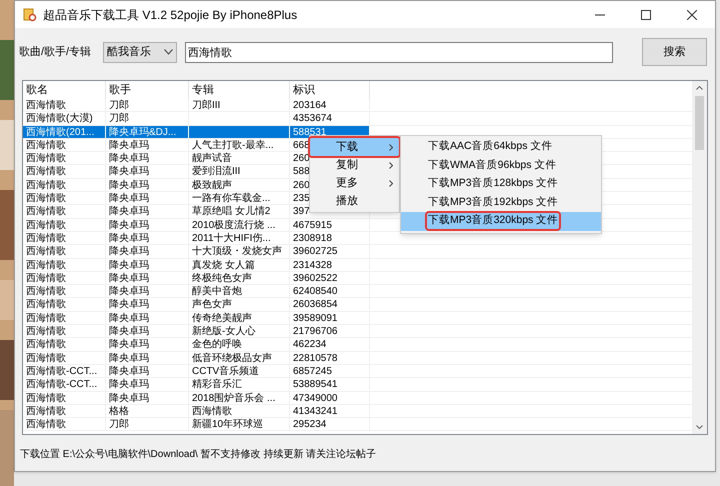  I want to click on table-cell: 金色的呼唤, so click(217, 344).